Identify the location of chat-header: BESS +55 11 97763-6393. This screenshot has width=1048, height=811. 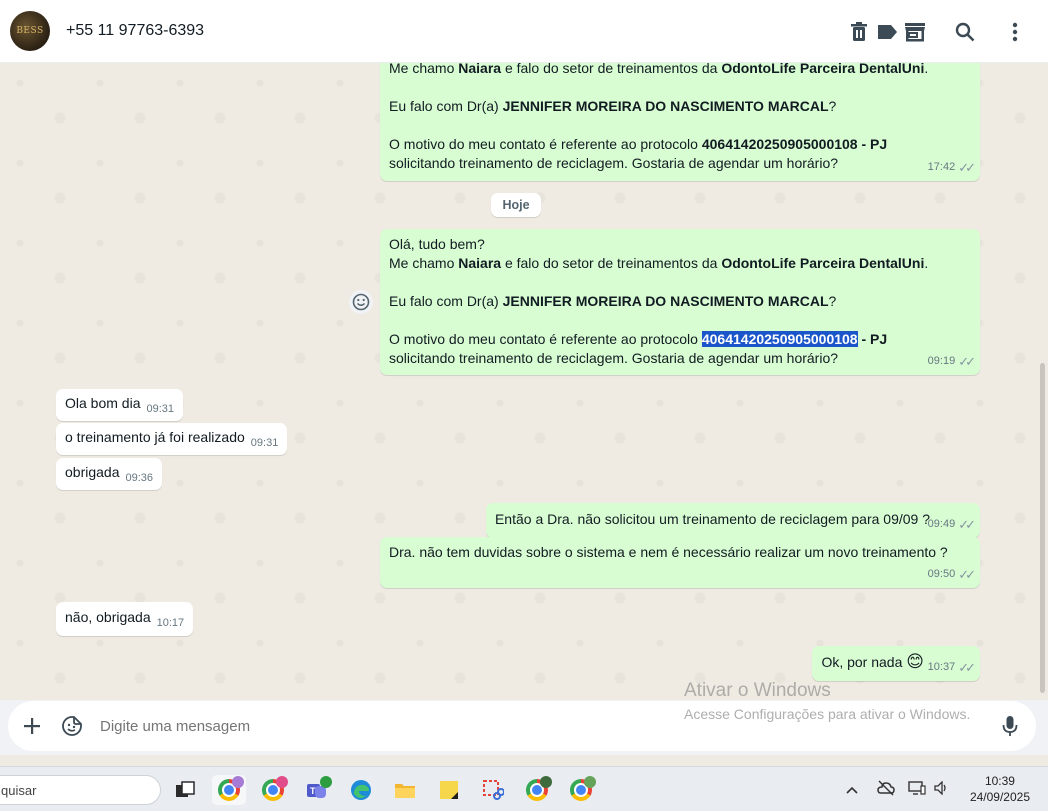
(524, 31).